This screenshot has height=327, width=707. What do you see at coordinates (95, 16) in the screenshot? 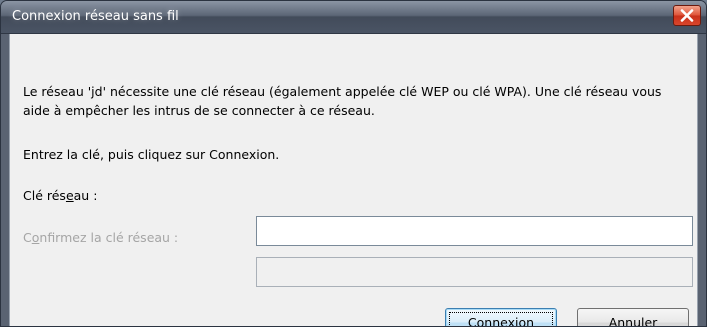
I see `window-title: Connexion réseau sans fil` at bounding box center [95, 16].